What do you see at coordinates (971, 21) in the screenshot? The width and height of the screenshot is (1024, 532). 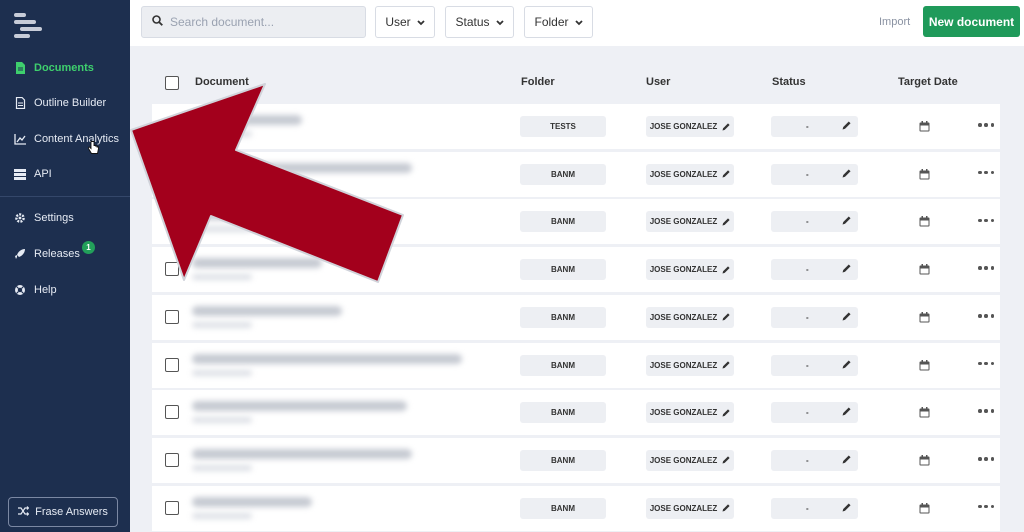 I see `new-document-button: New document` at bounding box center [971, 21].